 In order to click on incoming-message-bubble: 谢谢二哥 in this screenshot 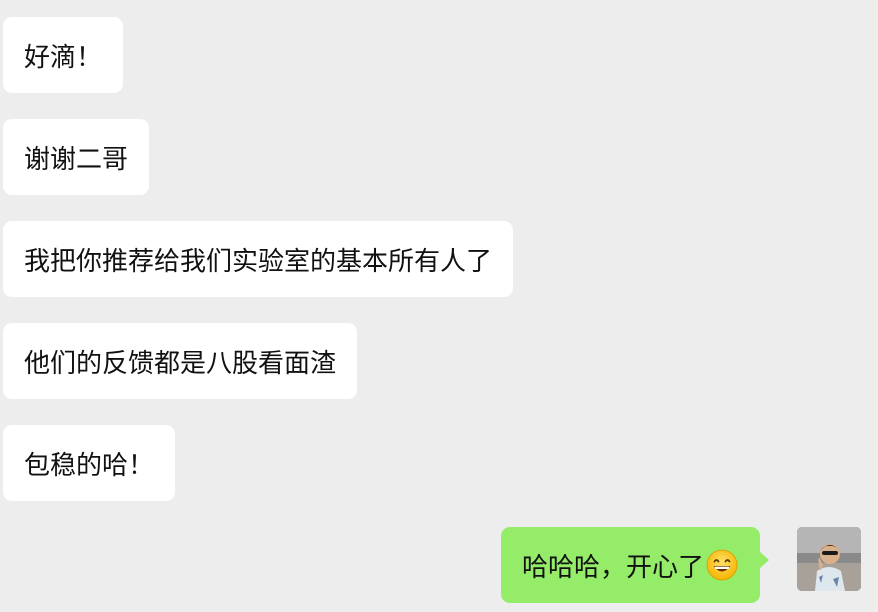, I will do `click(76, 157)`.